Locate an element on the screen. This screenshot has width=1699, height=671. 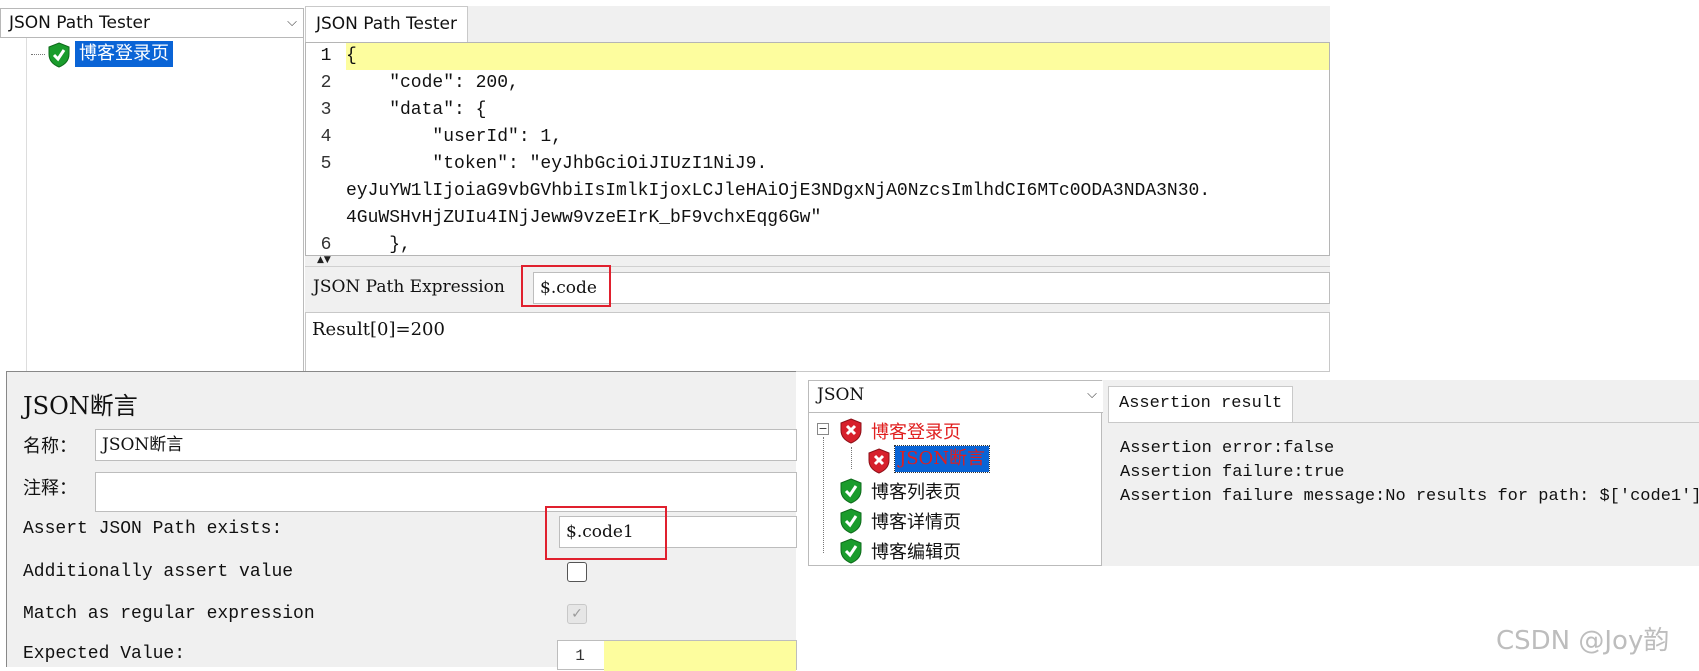
expression-input: $.code is located at coordinates (931, 288).